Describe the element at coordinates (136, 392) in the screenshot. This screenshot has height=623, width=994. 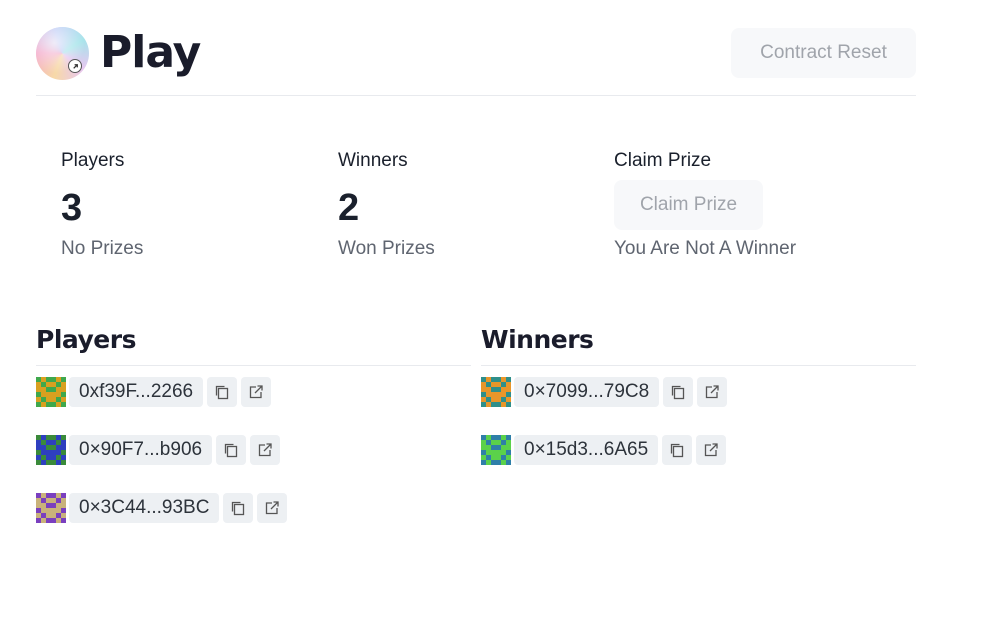
I see `address-text: 0xf39F...2266` at that location.